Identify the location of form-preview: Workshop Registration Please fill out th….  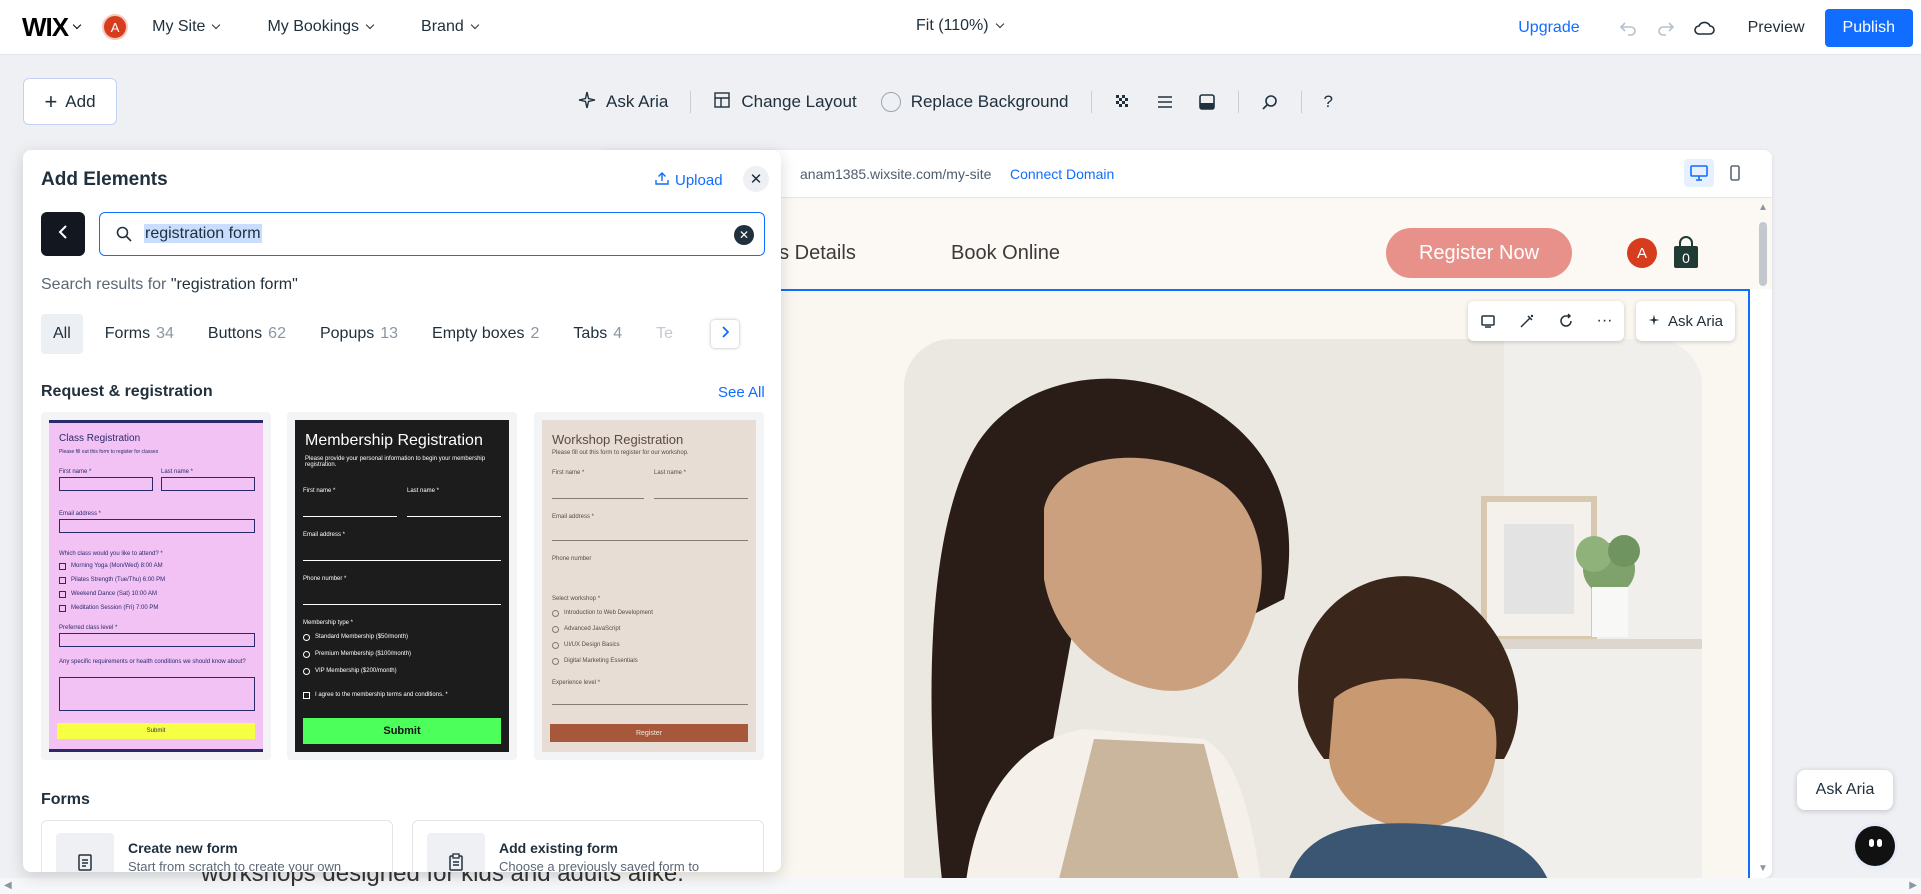
(649, 586).